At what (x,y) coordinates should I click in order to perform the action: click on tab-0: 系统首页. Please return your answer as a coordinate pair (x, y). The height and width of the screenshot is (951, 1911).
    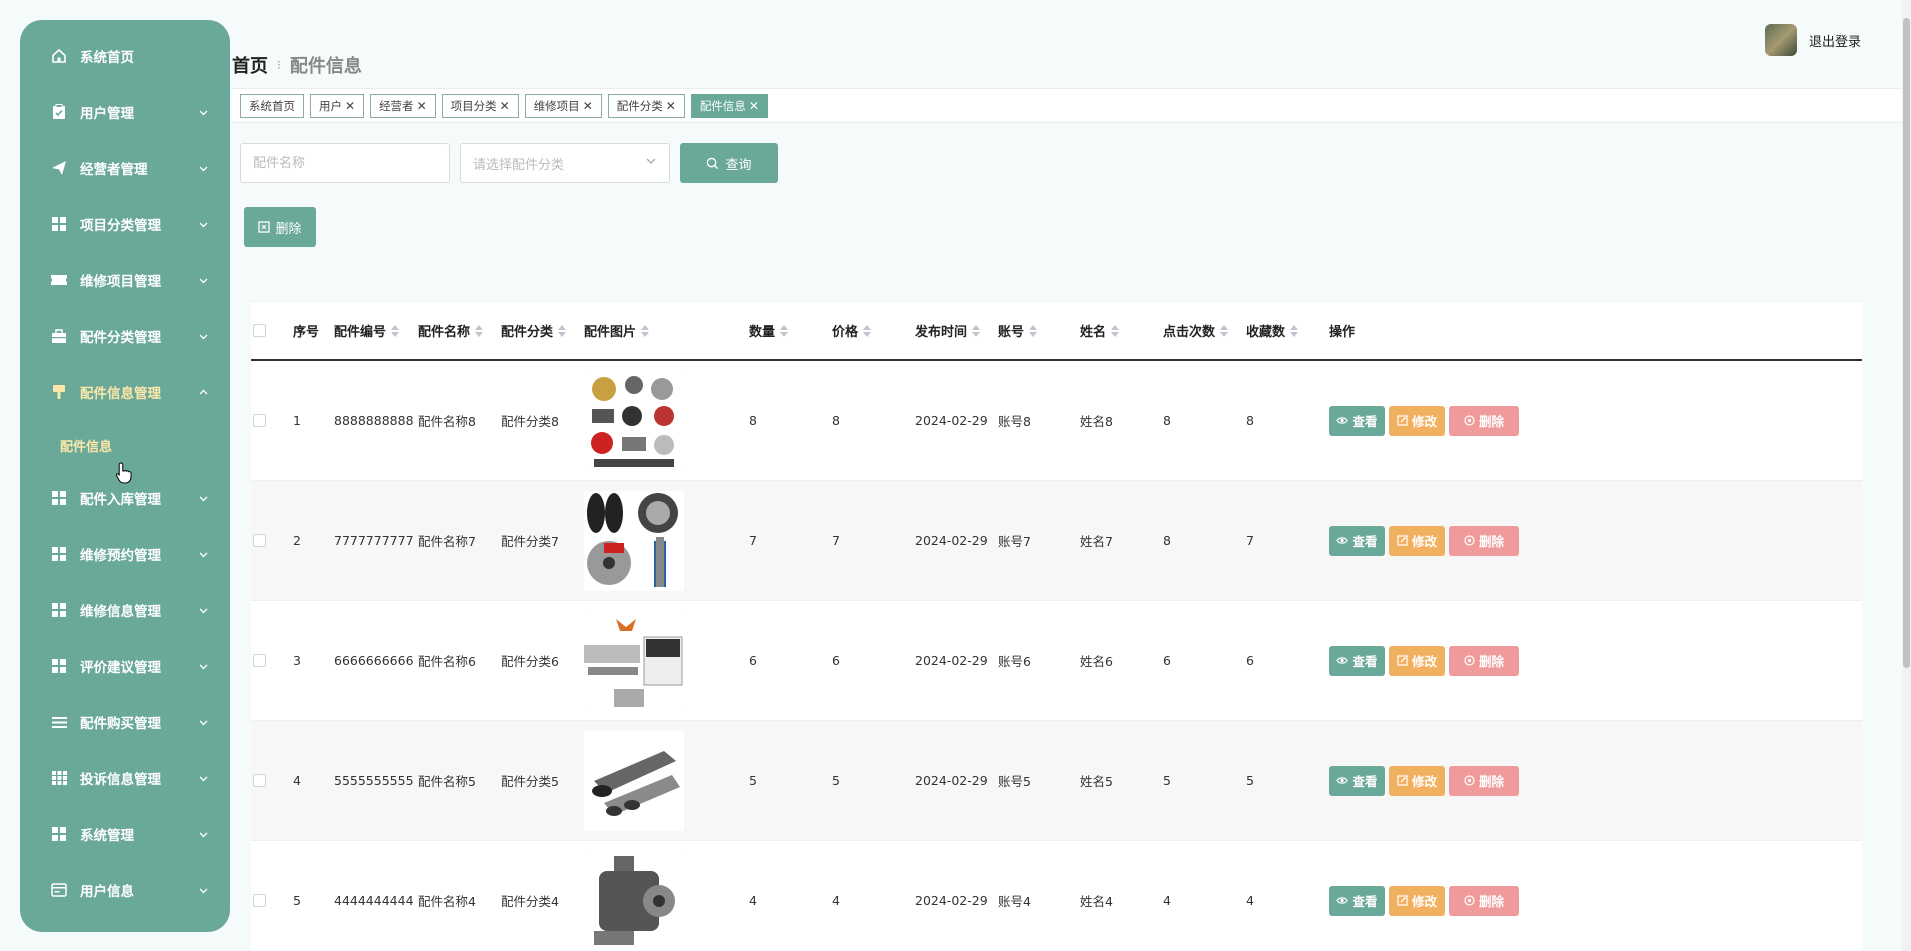
    Looking at the image, I should click on (272, 105).